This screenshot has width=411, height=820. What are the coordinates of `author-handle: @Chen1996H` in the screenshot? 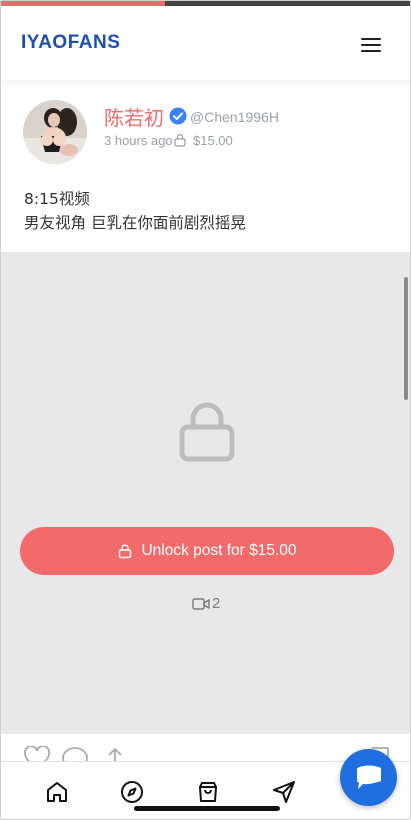 It's located at (234, 117).